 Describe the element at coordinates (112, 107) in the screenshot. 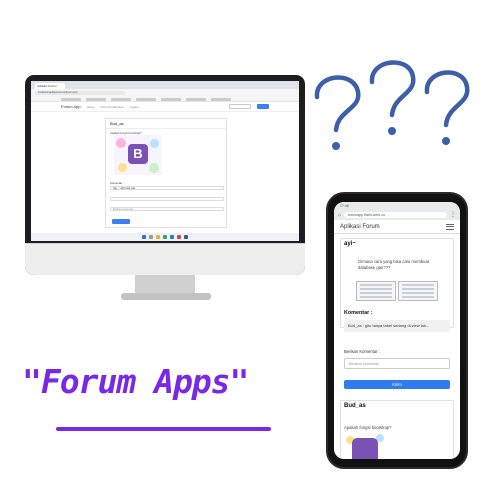

I see `nav-link-ask: Kirim Pertanyaan` at that location.